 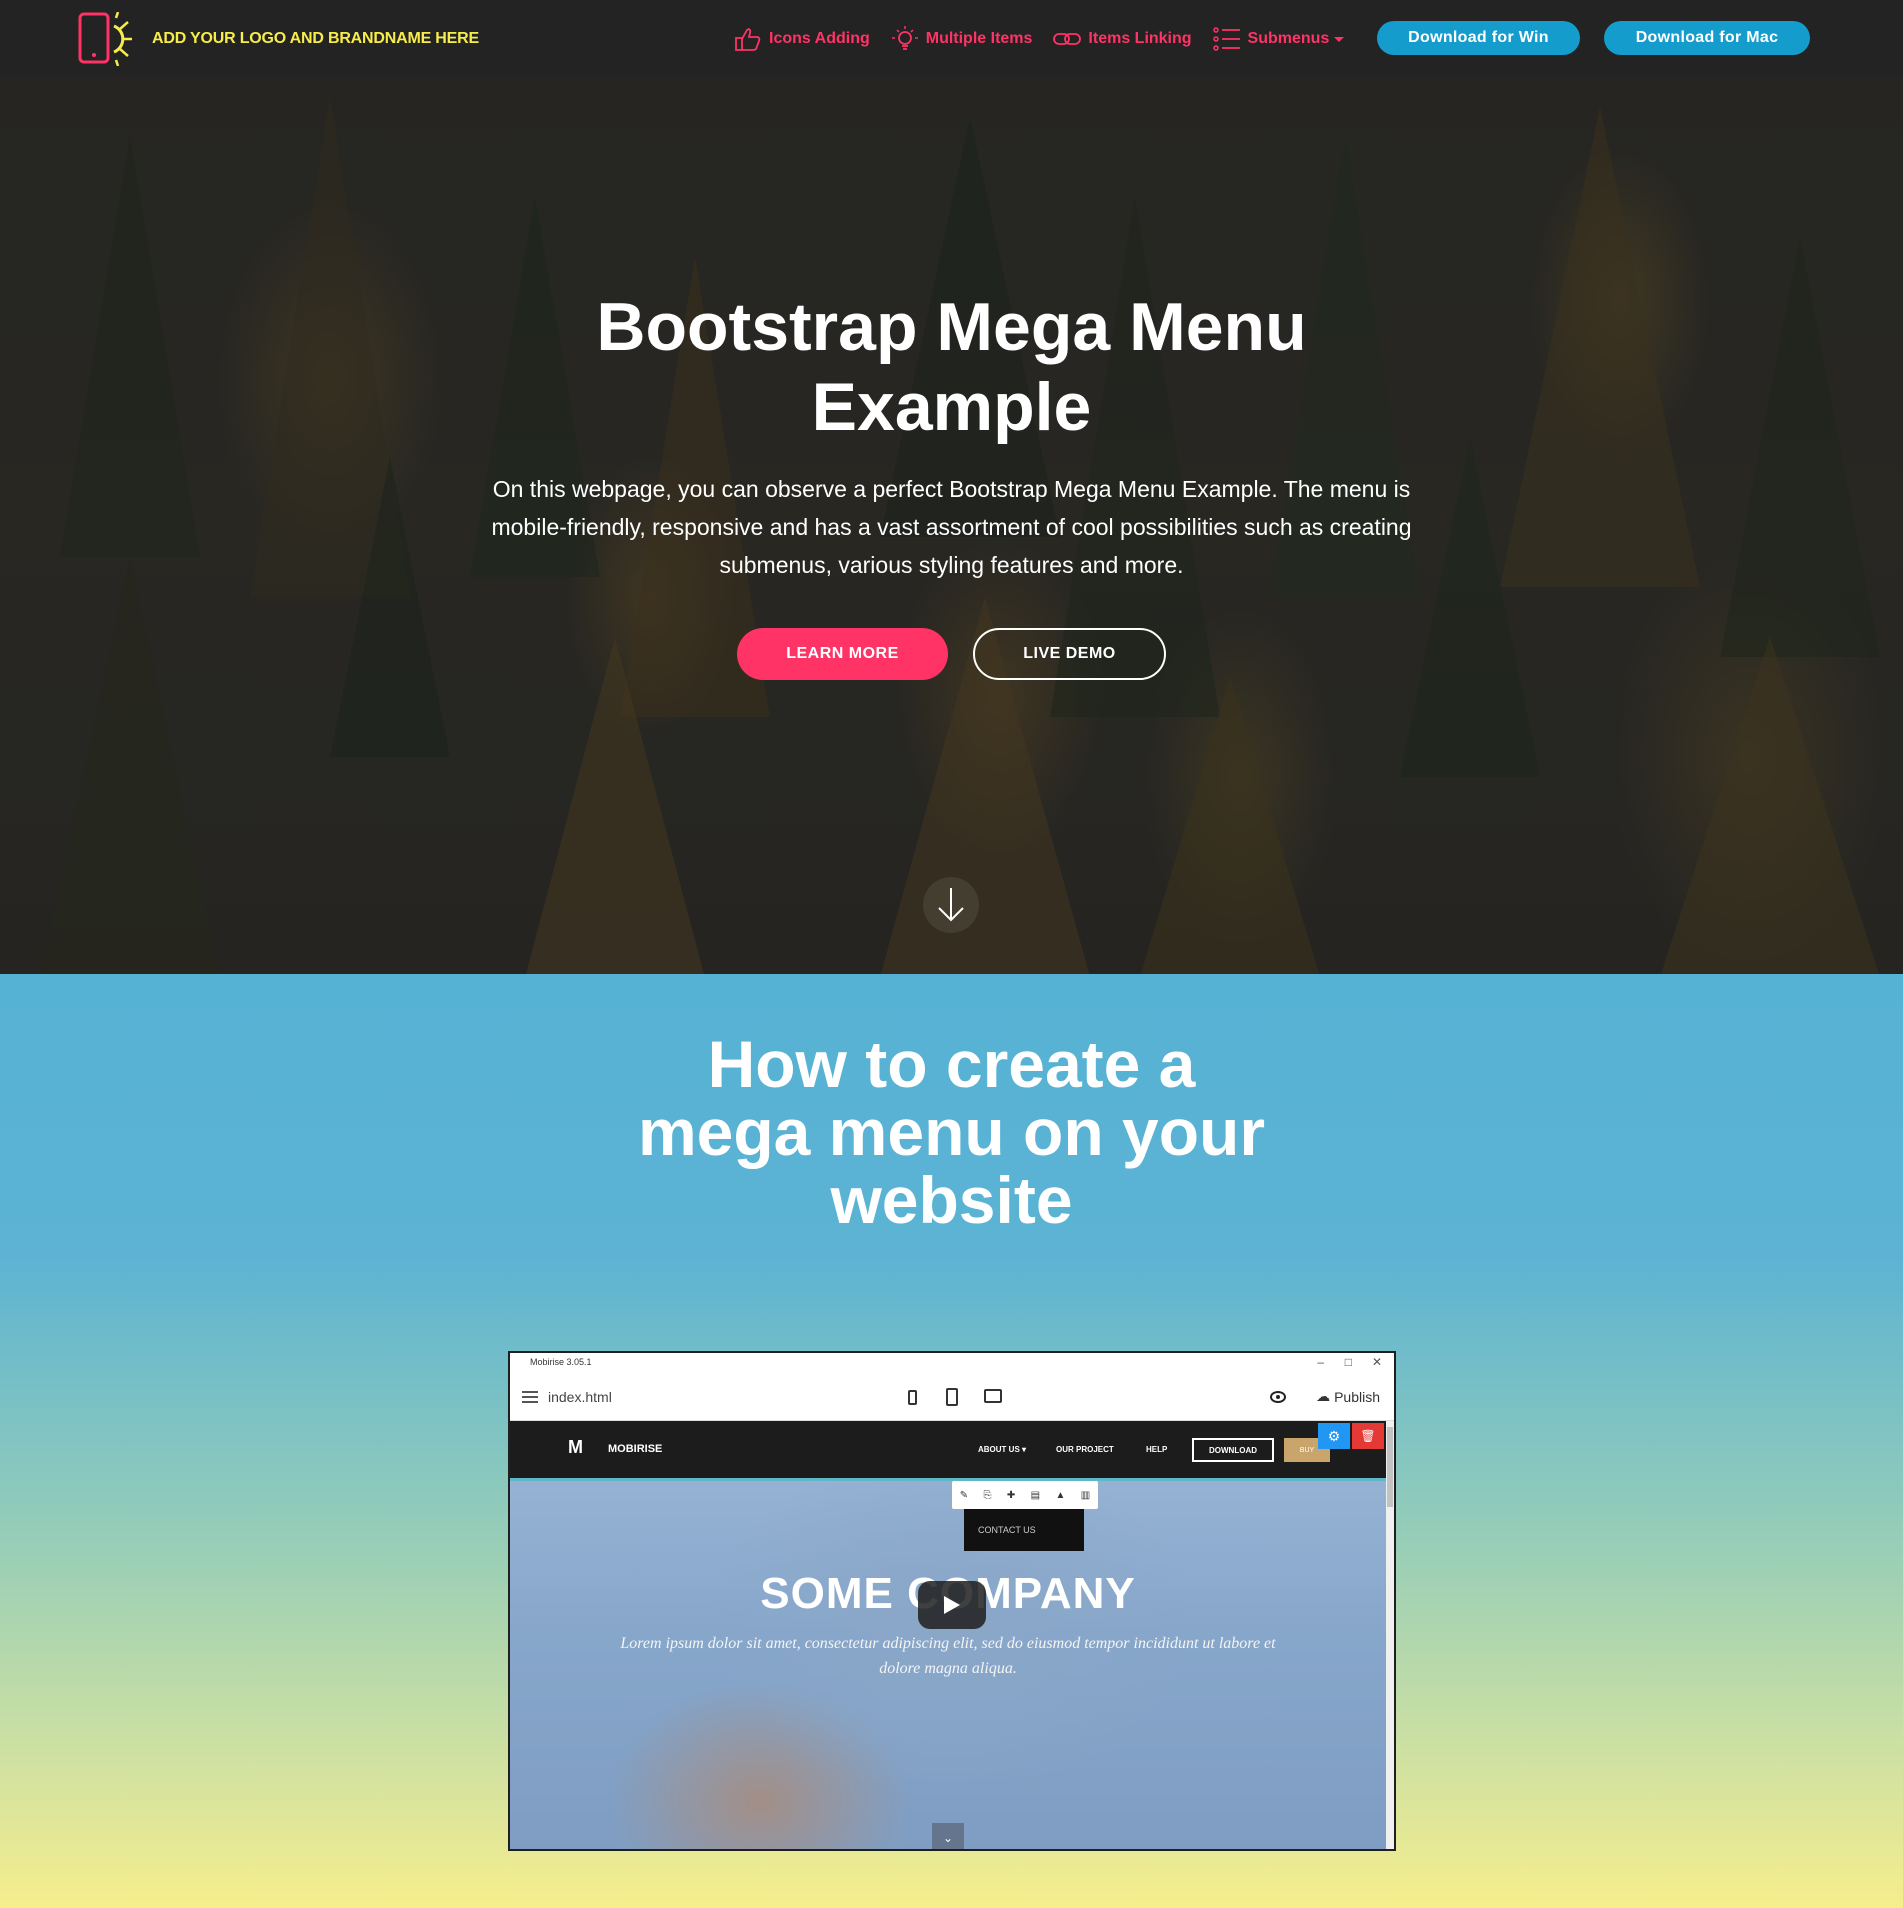 I want to click on nav-item-label: Multiple Items, so click(x=979, y=38).